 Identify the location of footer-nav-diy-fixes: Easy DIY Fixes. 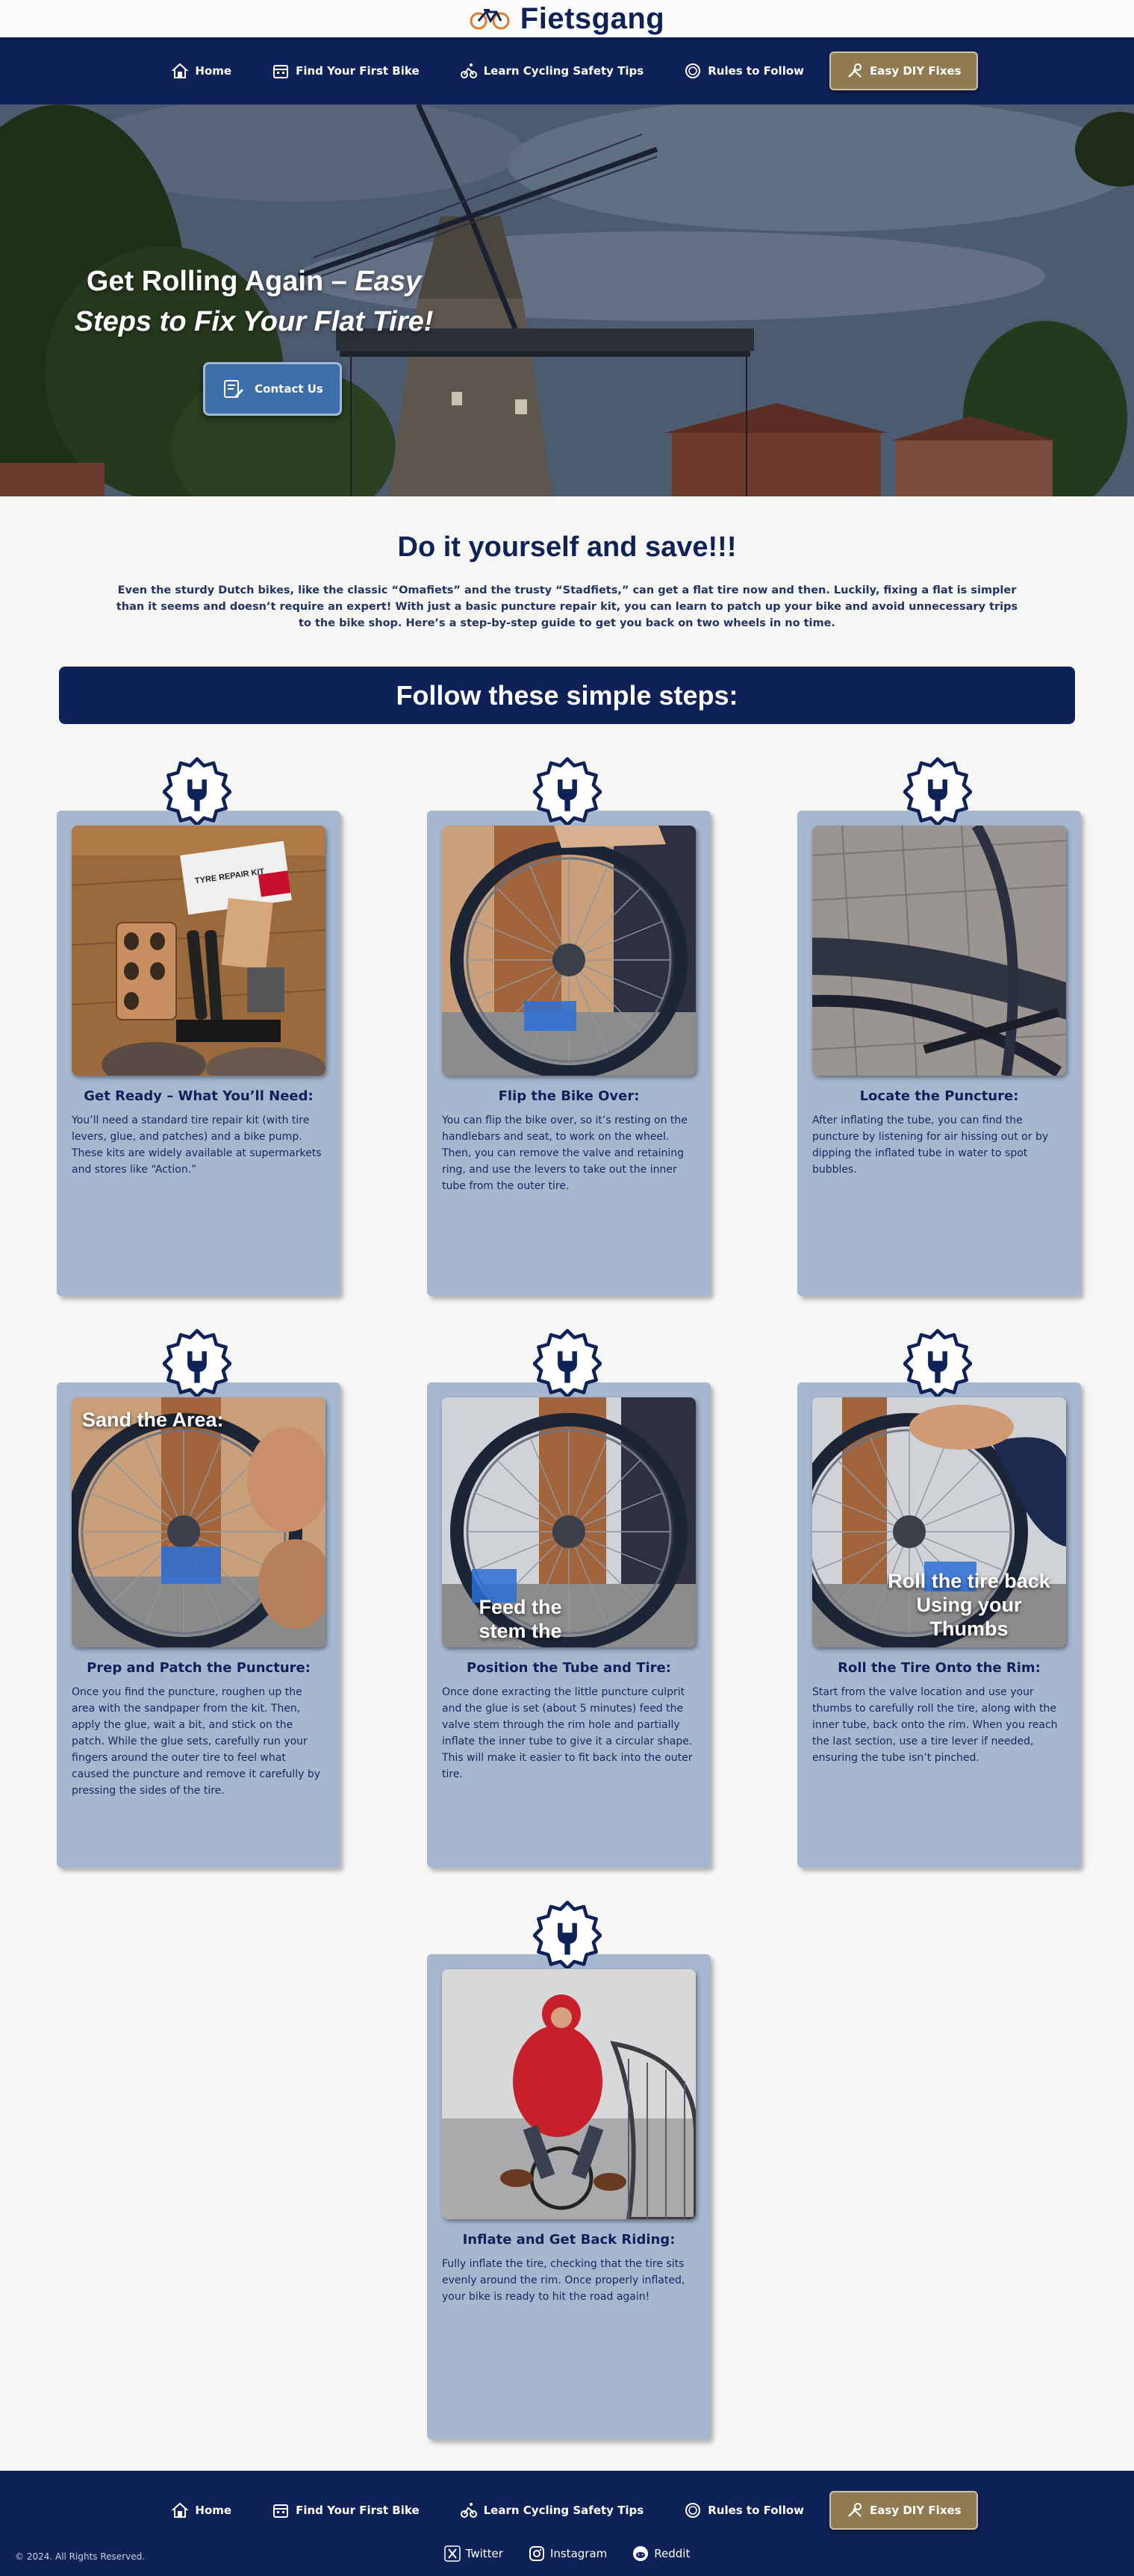
(903, 2510).